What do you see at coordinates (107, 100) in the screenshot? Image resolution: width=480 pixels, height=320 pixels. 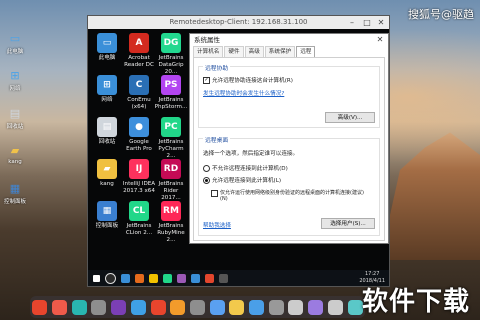 I see `remote-icon-label: 网络` at bounding box center [107, 100].